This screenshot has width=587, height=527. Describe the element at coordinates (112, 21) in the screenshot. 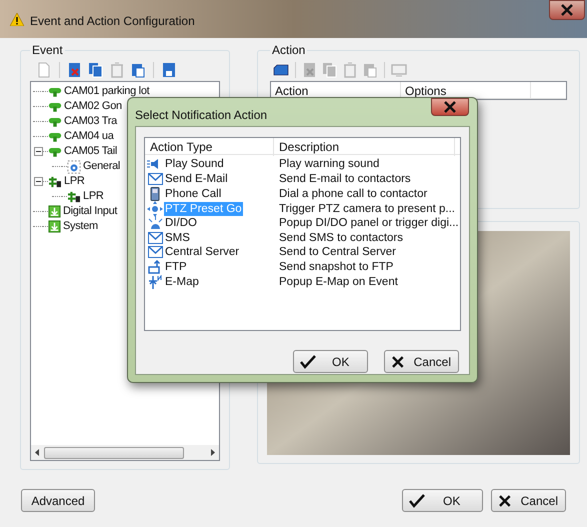

I see `window-title: Event and Action Configuration` at that location.